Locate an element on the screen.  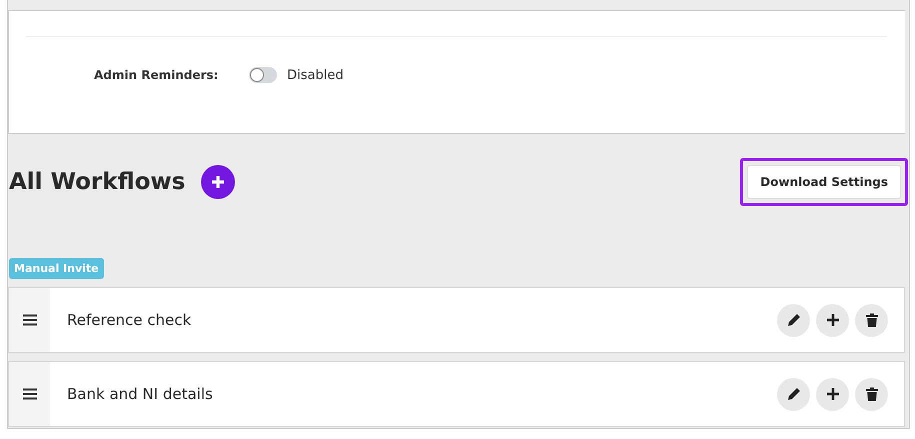
add-icon is located at coordinates (218, 182).